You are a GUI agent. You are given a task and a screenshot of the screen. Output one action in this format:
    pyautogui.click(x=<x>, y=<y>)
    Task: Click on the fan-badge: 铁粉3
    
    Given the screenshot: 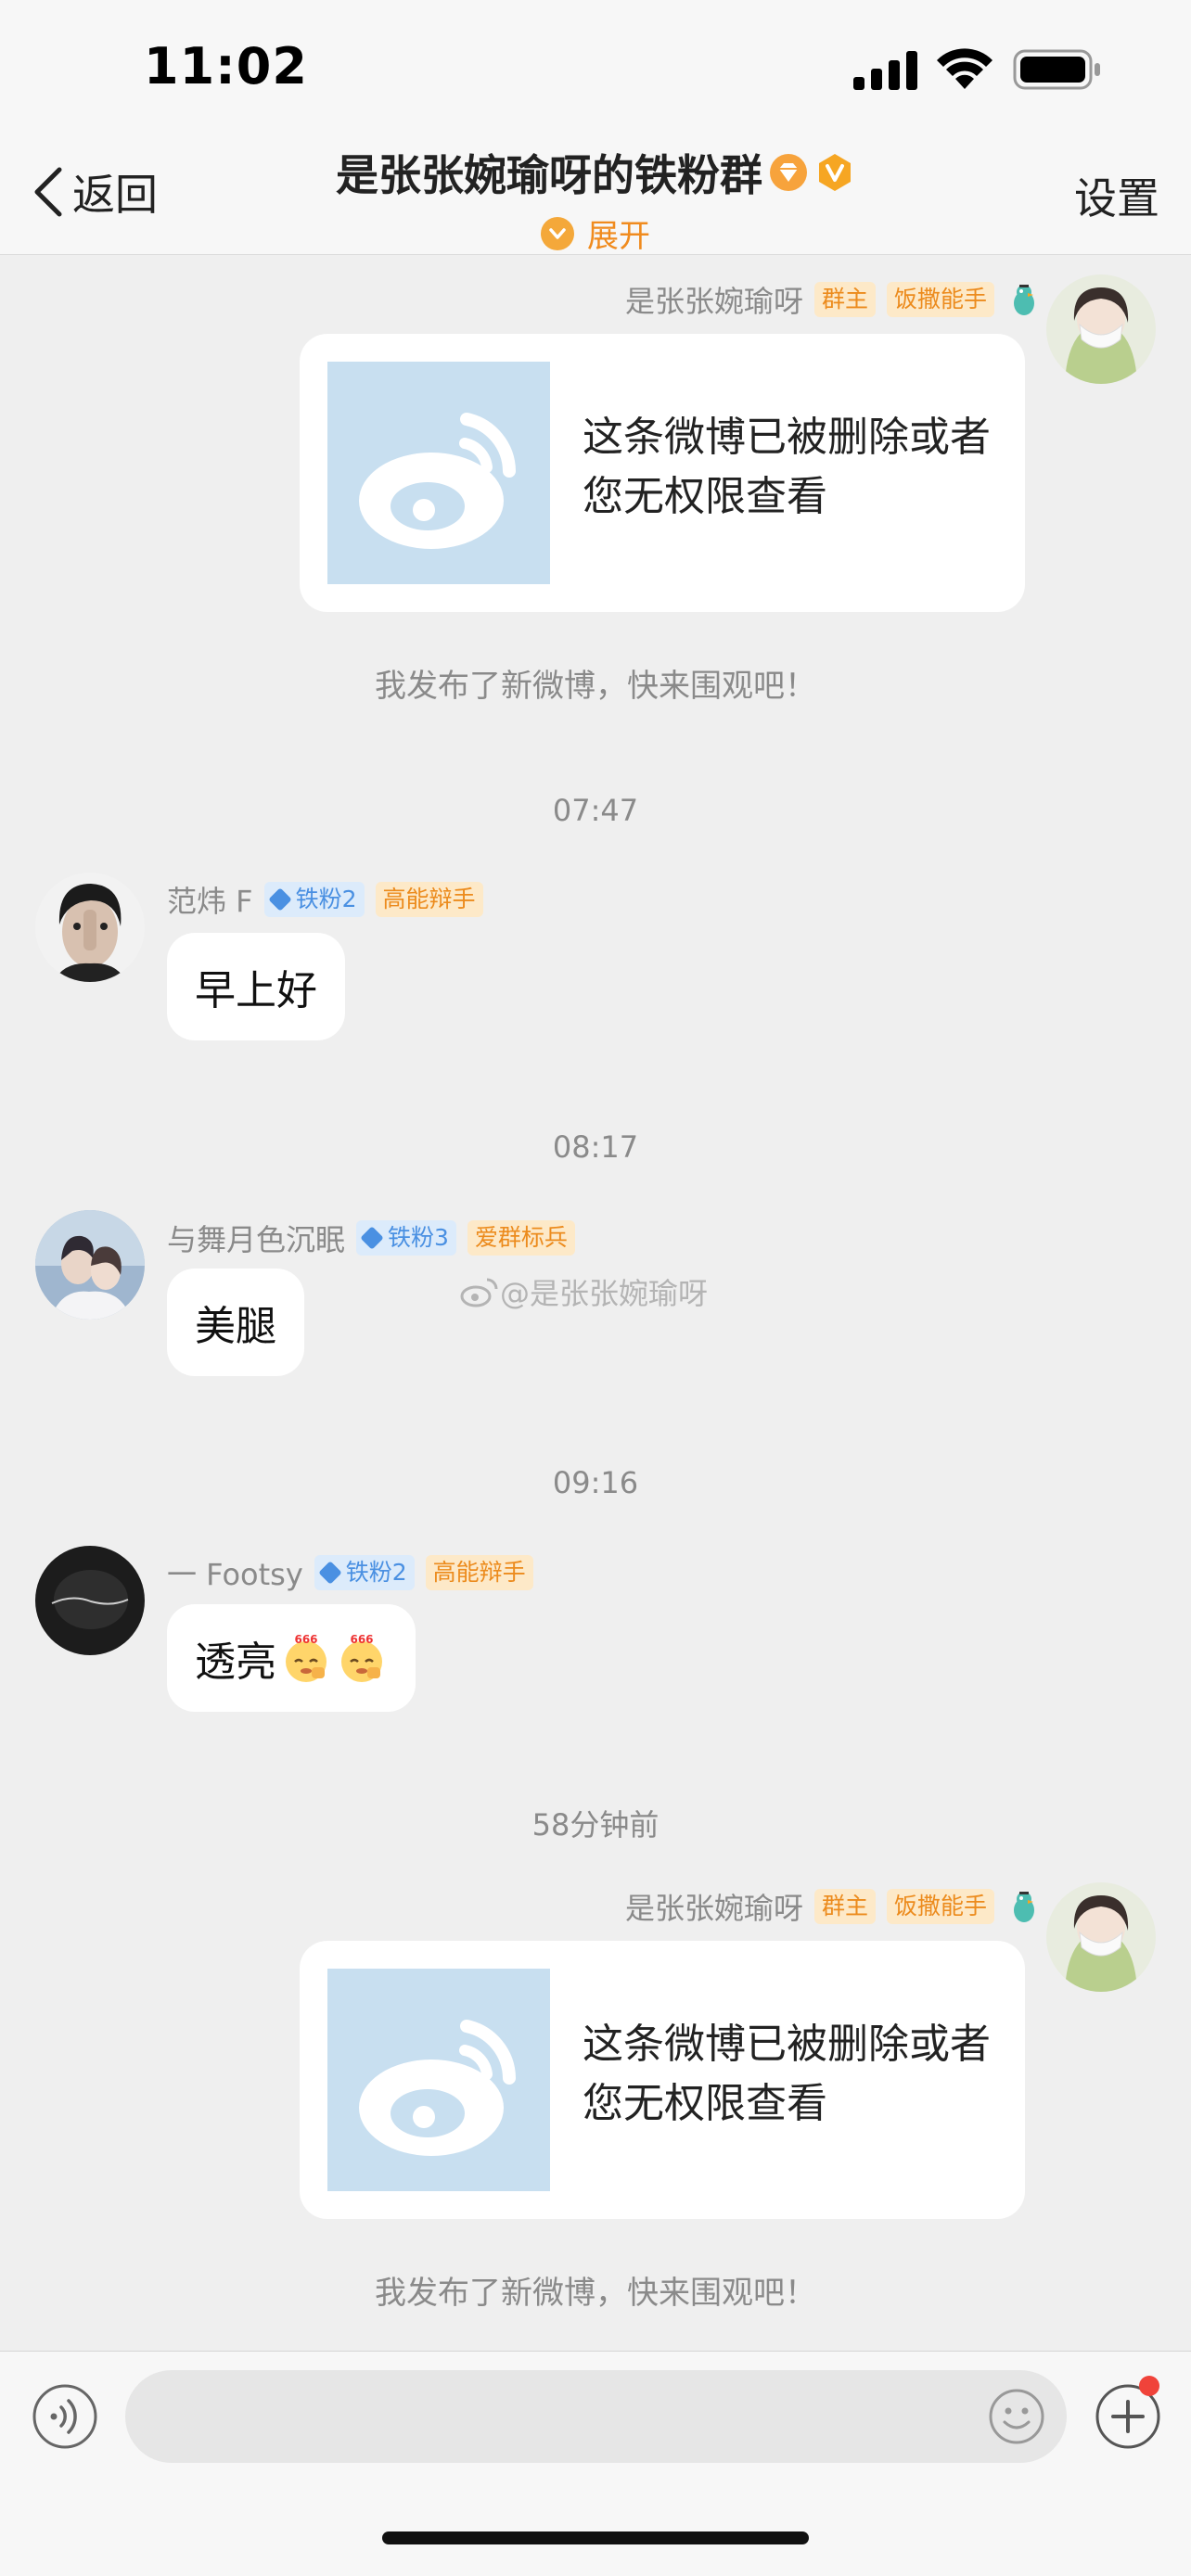 What is the action you would take?
    pyautogui.click(x=406, y=1238)
    